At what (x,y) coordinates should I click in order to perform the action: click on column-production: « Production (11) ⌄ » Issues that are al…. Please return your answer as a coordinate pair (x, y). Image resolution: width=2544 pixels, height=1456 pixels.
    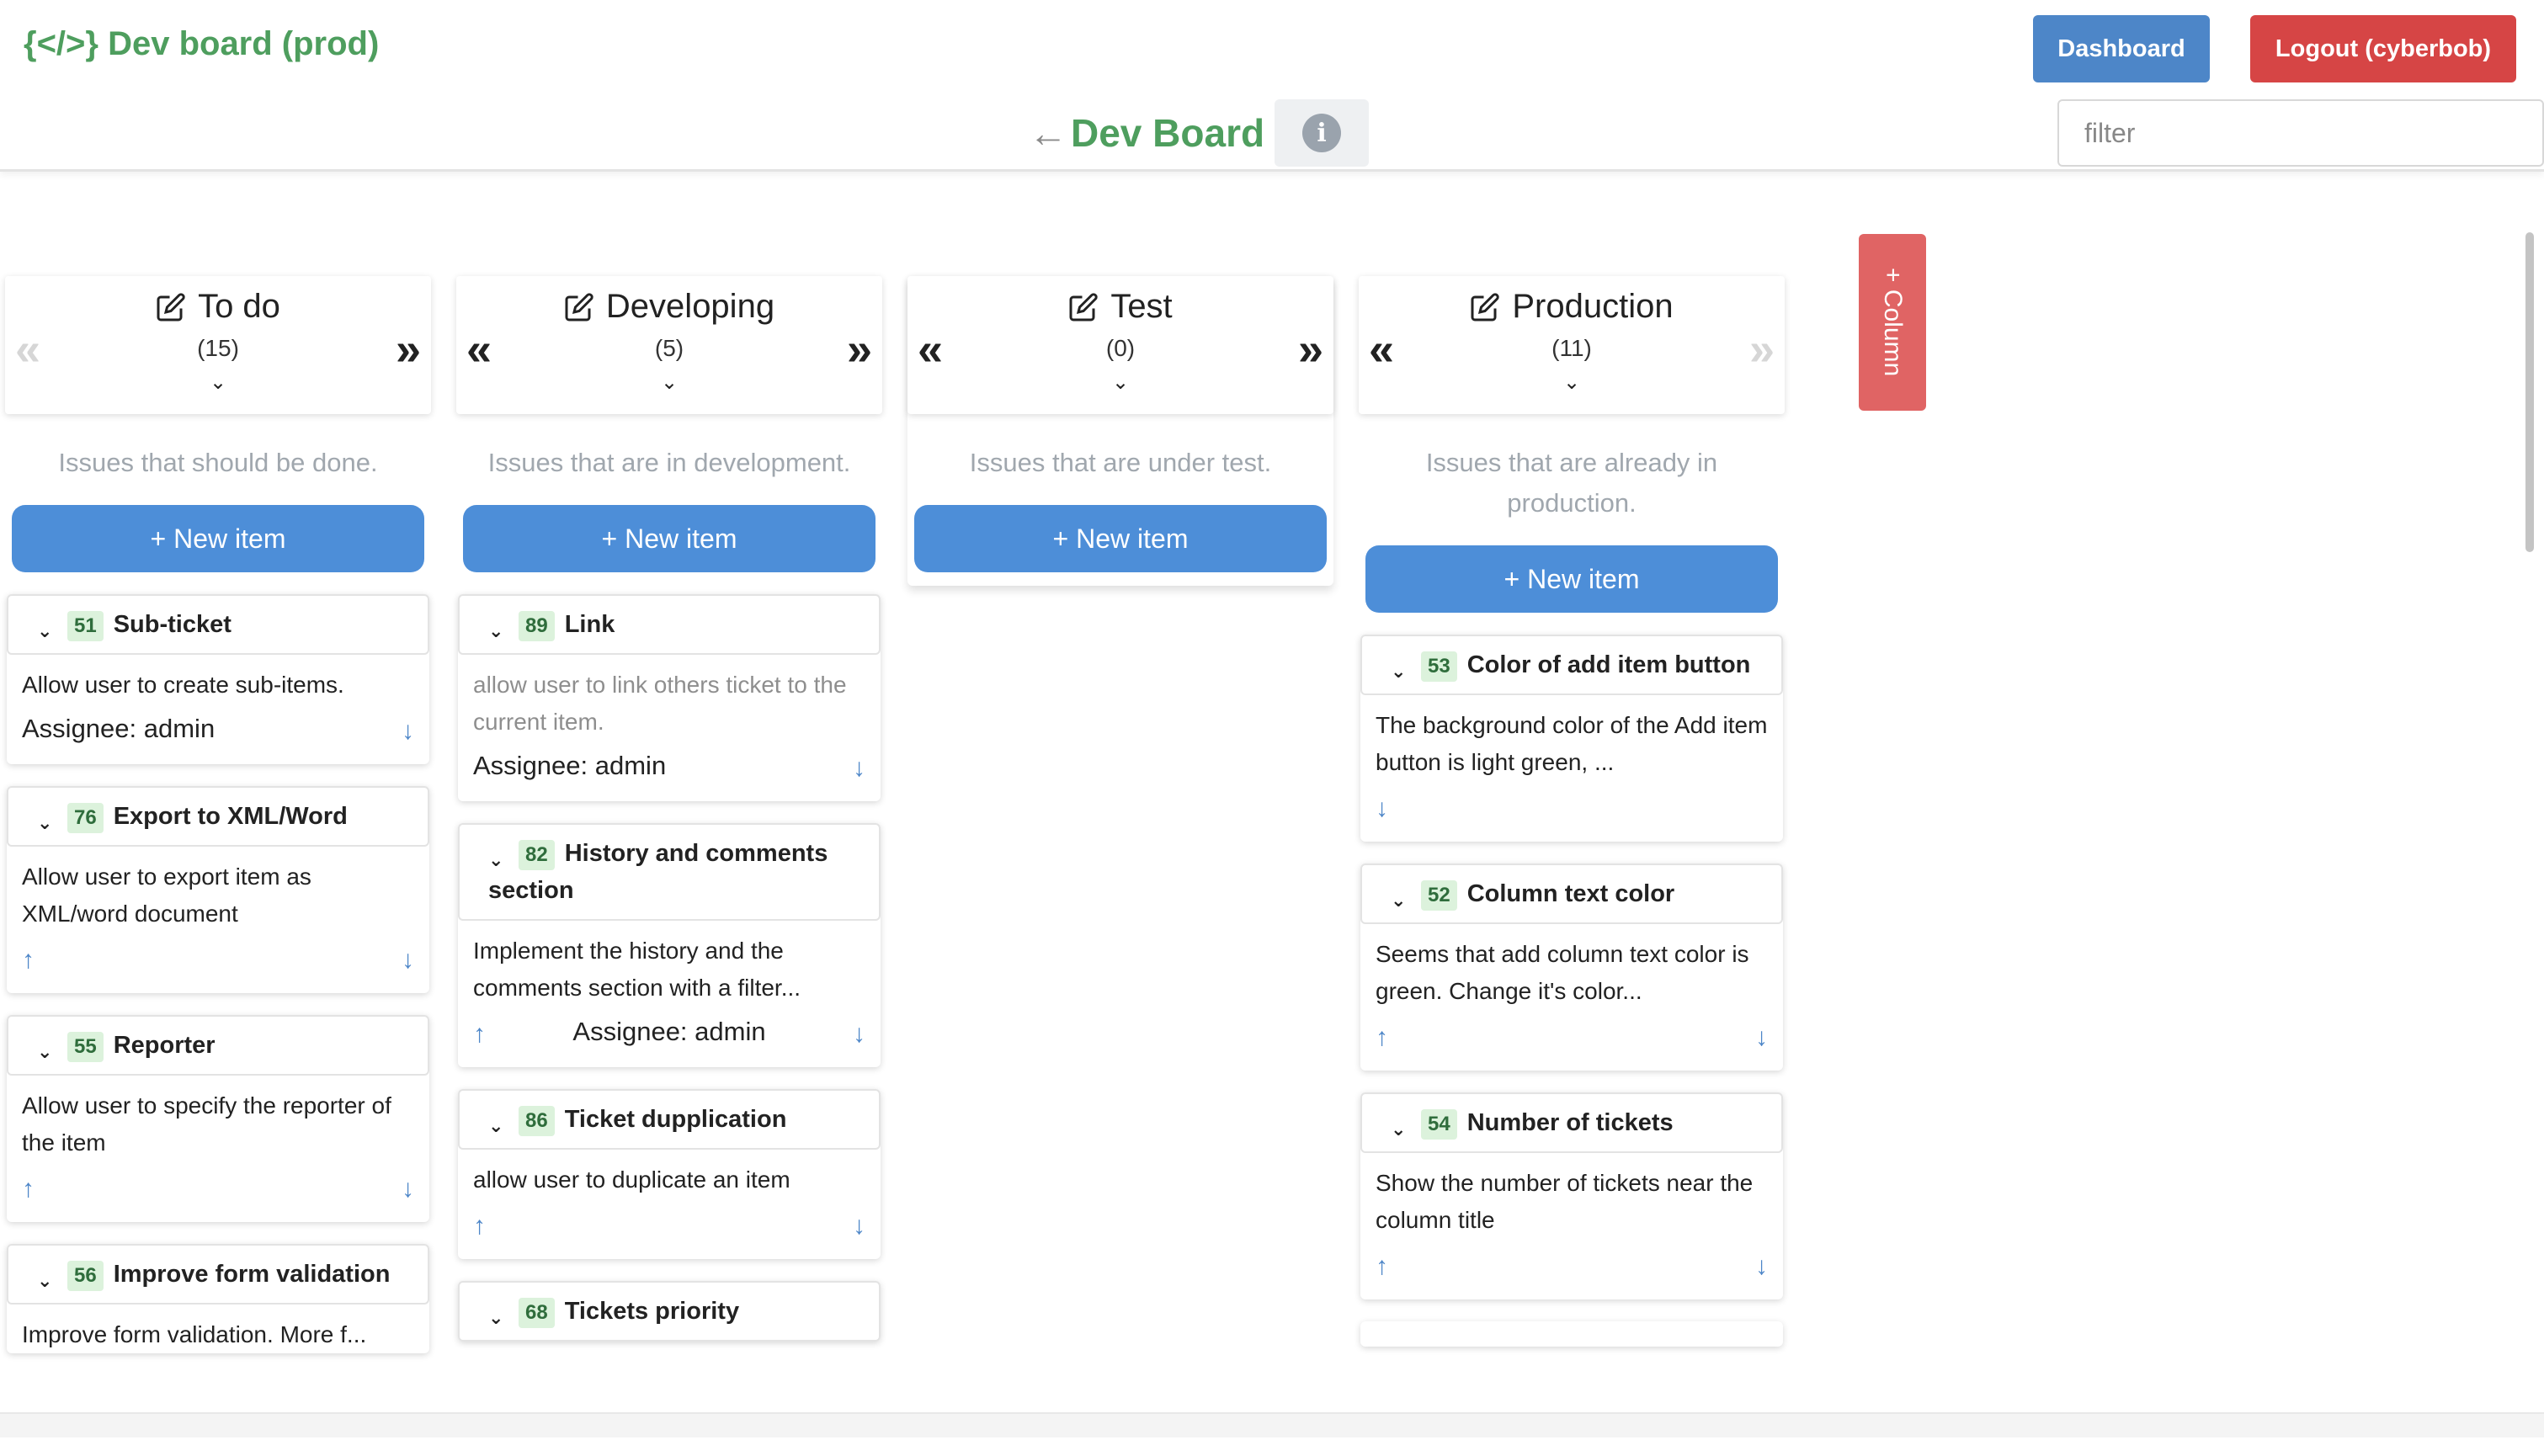
    Looking at the image, I should click on (1572, 811).